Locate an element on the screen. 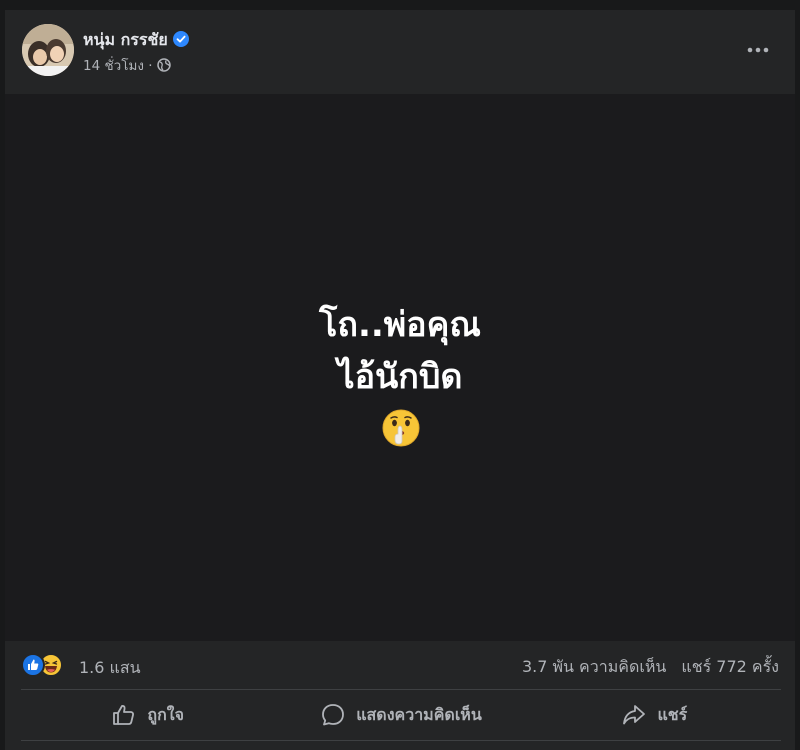 The height and width of the screenshot is (750, 800). comment-button: แสดงความคิดเห็น is located at coordinates (400, 715).